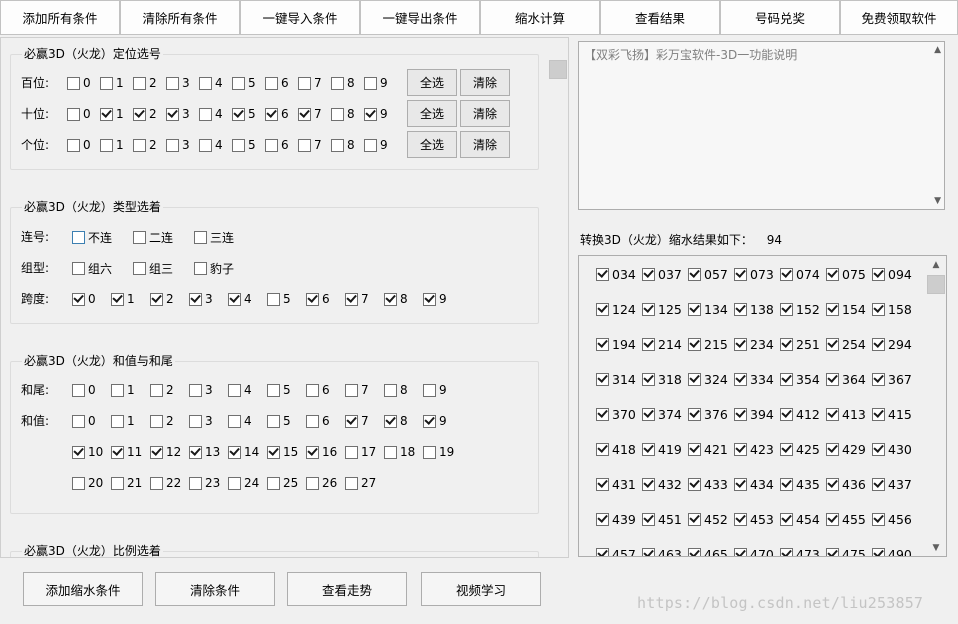 The width and height of the screenshot is (958, 624). What do you see at coordinates (754, 449) in the screenshot?
I see `result-number-checkbox: 423` at bounding box center [754, 449].